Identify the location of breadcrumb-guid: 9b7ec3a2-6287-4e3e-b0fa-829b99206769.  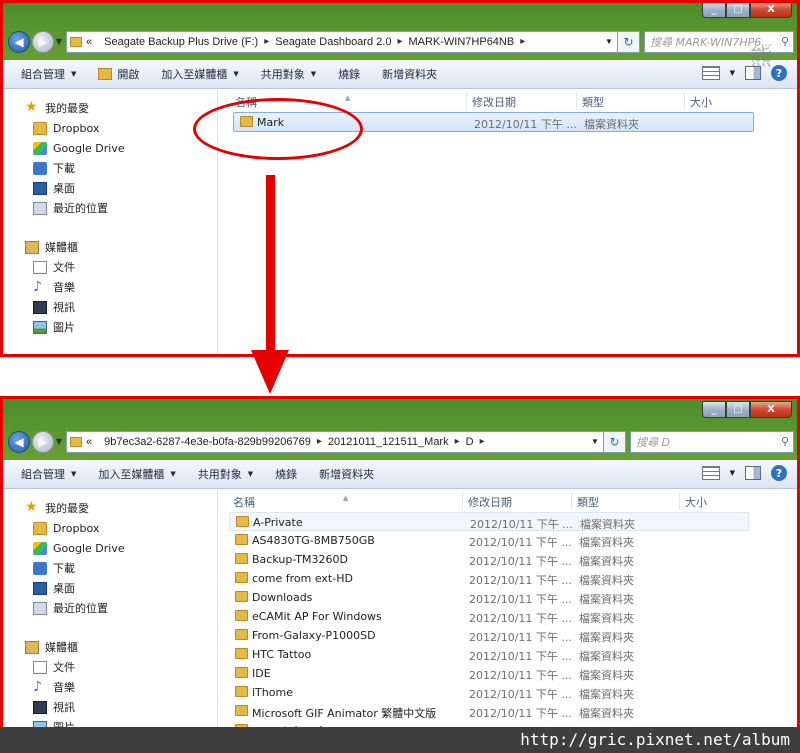
(207, 442).